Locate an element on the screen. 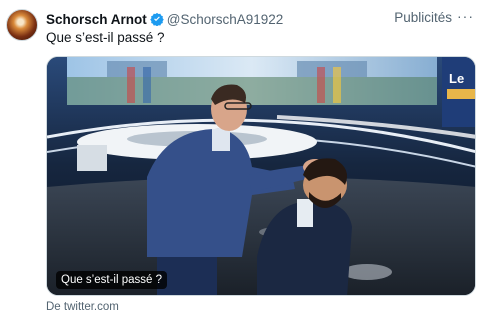 This screenshot has width=480, height=316. link-source: De twitter.com is located at coordinates (82, 307).